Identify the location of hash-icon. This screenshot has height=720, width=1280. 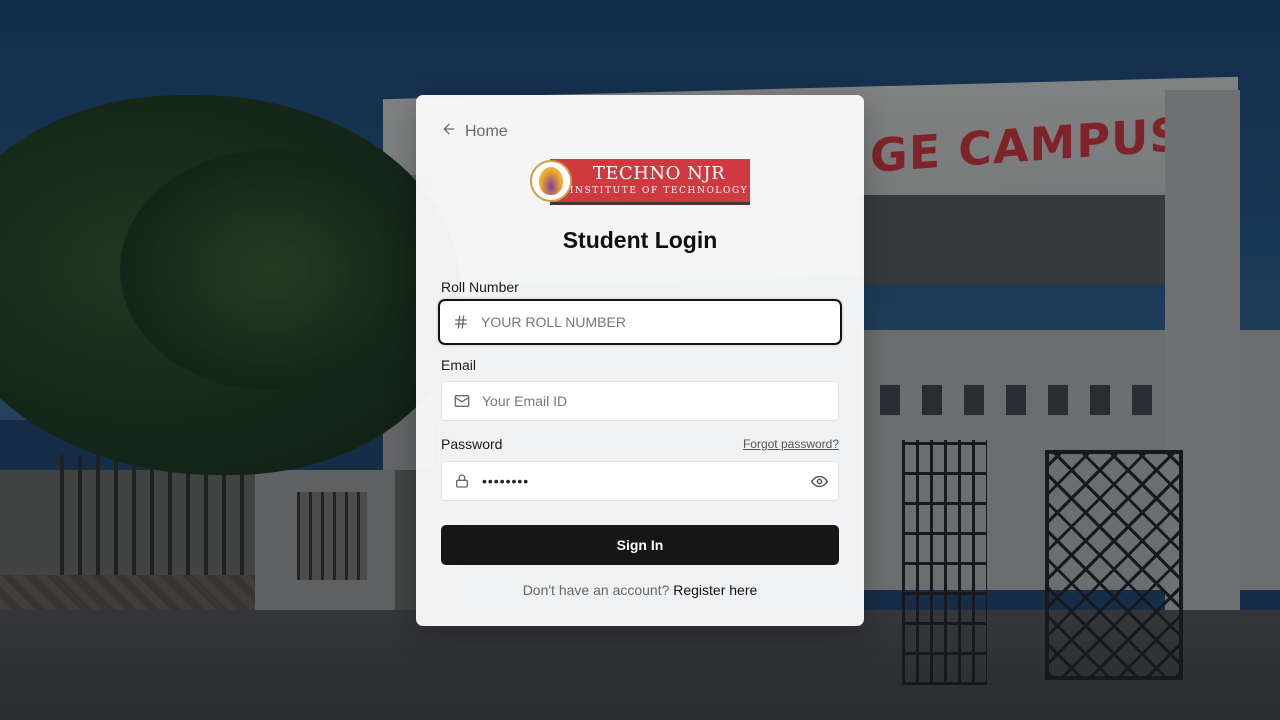
(461, 322).